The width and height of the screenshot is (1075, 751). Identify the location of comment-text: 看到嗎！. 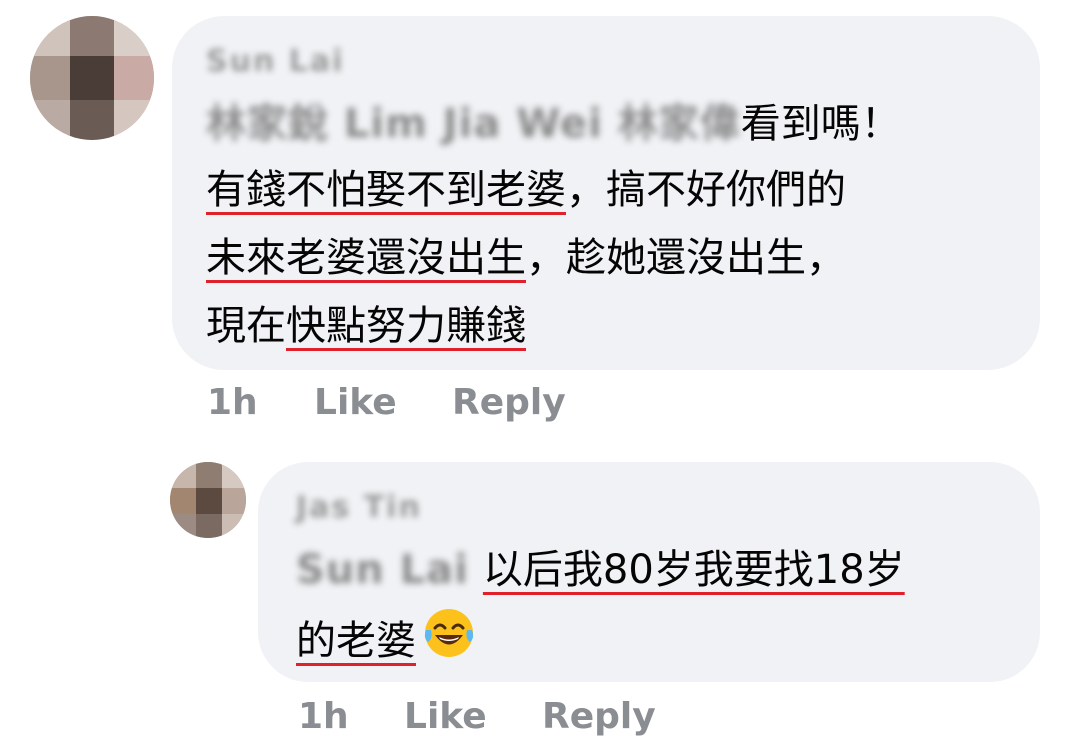
(820, 124).